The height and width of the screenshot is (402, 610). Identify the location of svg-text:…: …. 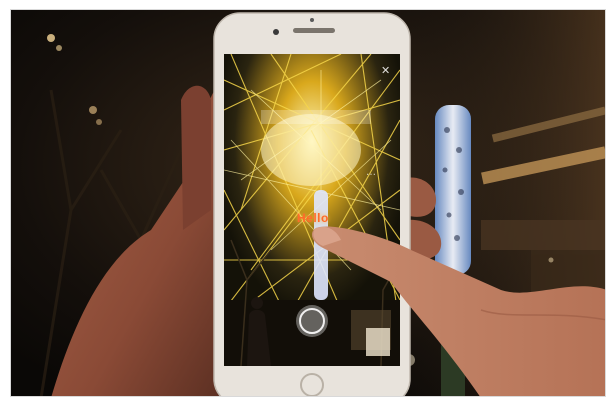
(371, 172).